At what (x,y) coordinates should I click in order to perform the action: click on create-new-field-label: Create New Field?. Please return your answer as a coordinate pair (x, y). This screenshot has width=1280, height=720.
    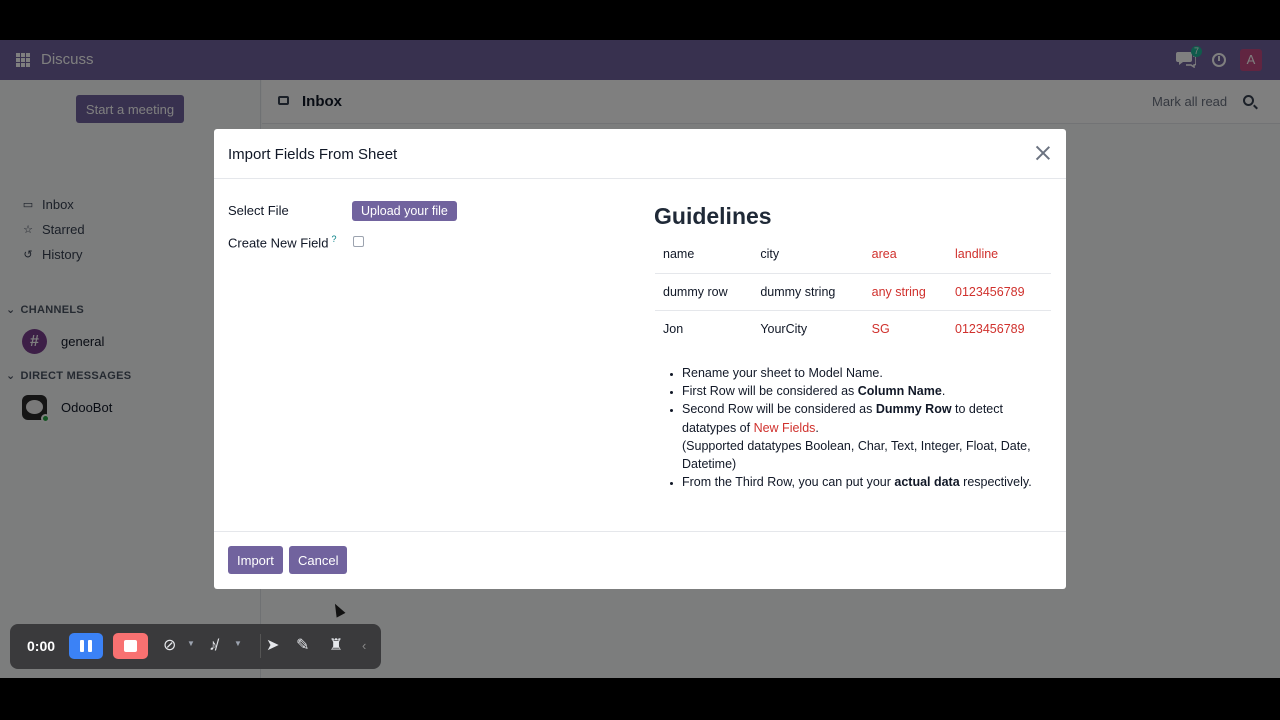
    Looking at the image, I should click on (282, 242).